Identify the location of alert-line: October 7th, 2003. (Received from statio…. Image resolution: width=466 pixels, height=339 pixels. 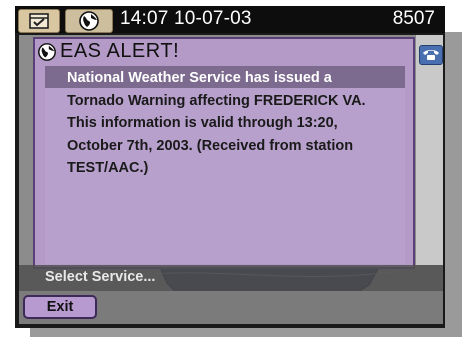
(210, 145).